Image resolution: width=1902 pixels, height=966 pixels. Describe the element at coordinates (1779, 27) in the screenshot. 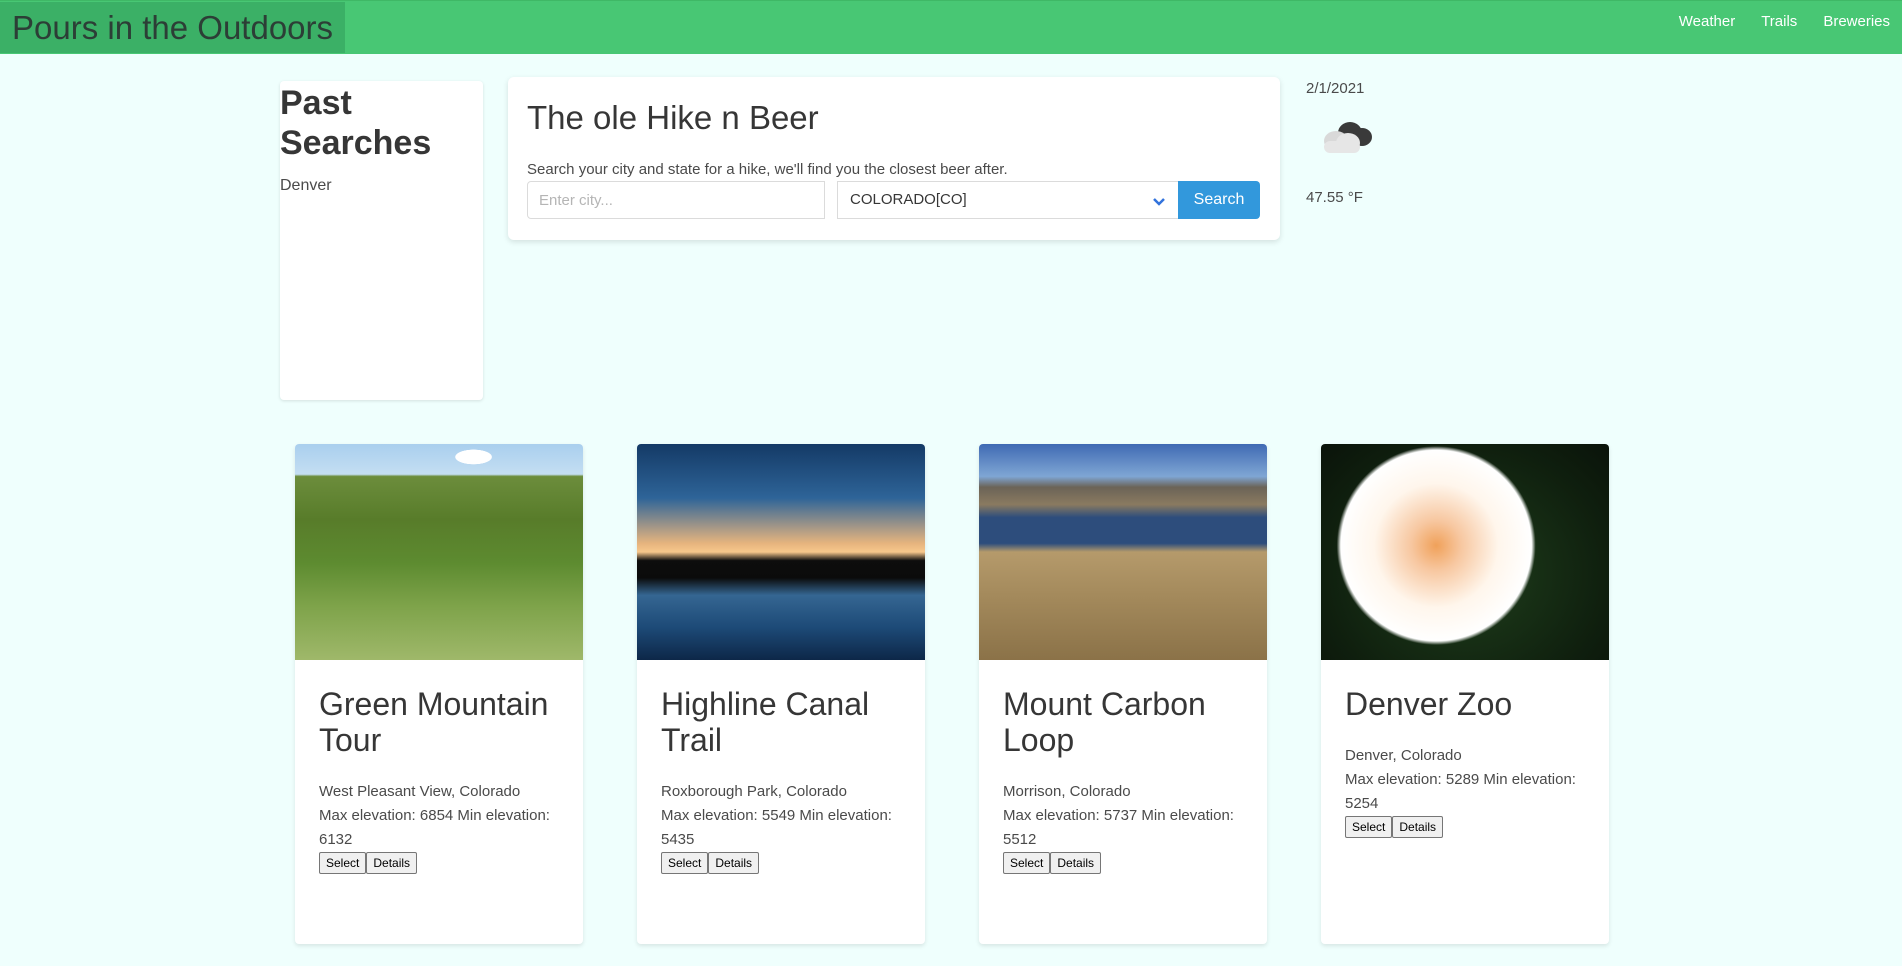

I see `nav-trails-link: Trails` at that location.